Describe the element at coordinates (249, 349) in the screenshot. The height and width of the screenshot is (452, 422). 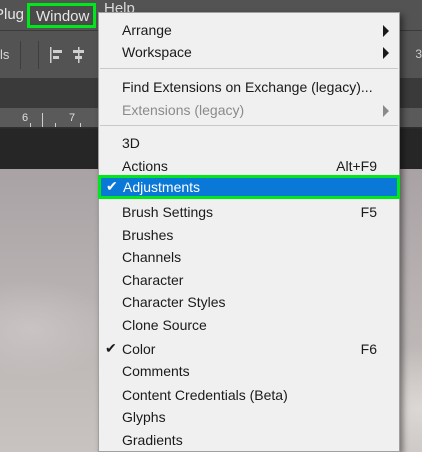
I see `menu-item-color: ✔ Color F6` at that location.